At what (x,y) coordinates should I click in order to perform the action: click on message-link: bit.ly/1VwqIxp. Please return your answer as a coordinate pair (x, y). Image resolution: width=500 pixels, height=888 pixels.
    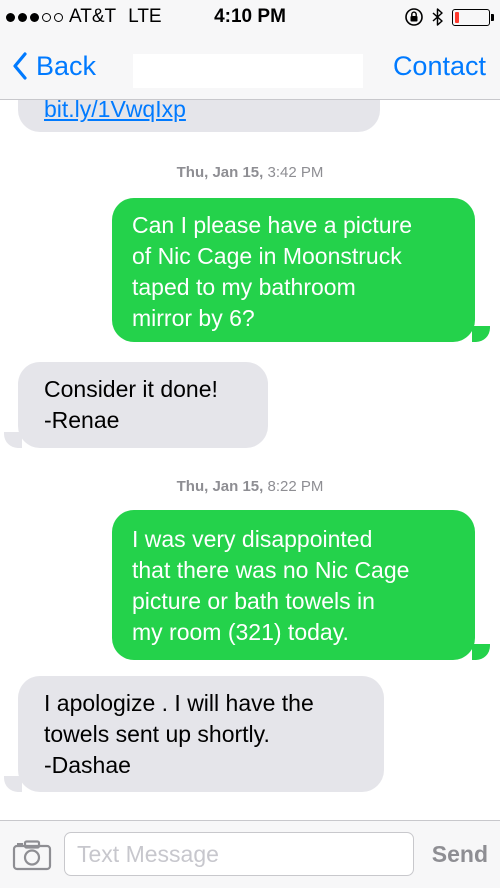
    Looking at the image, I should click on (212, 112).